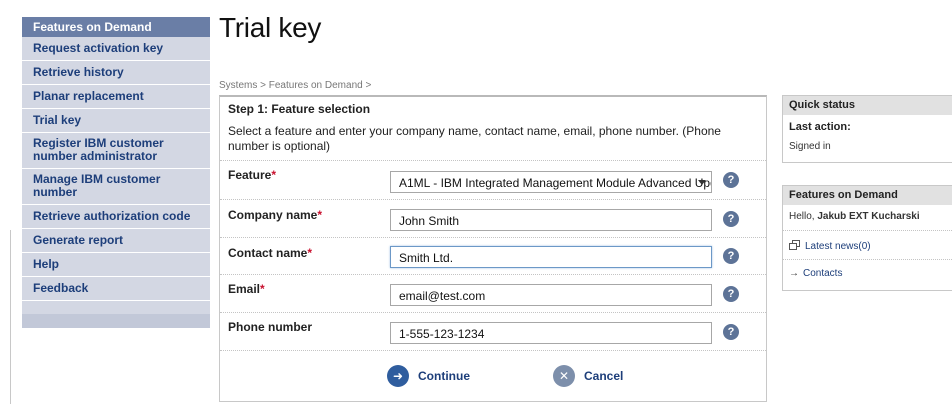  I want to click on breadcrumb-features-on-demand: Features on Demand, so click(316, 85).